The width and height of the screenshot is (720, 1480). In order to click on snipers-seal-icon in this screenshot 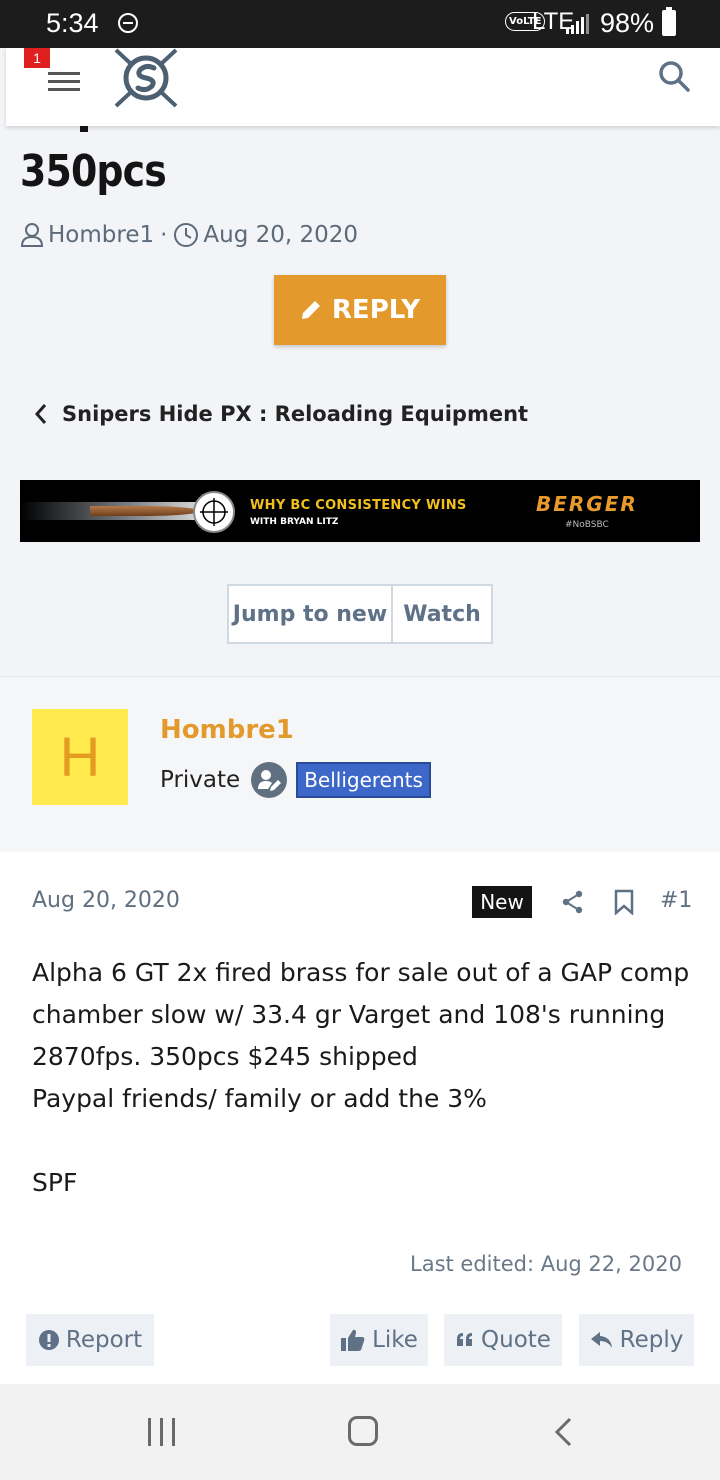, I will do `click(214, 512)`.